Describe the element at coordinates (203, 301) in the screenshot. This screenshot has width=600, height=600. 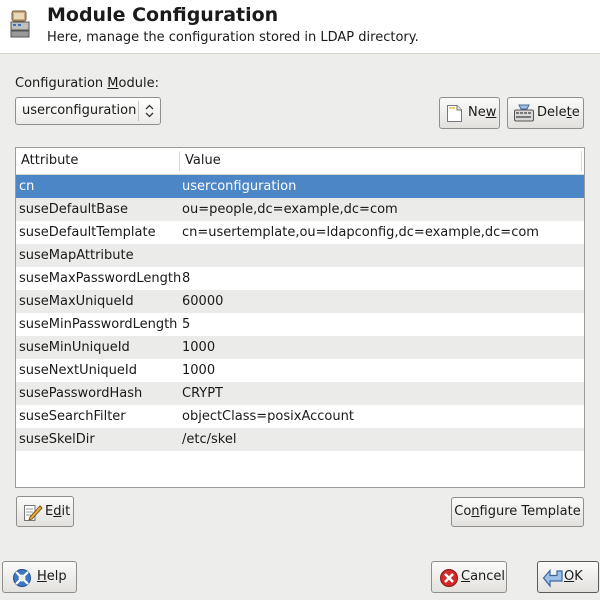
I see `value-cell: 60000` at that location.